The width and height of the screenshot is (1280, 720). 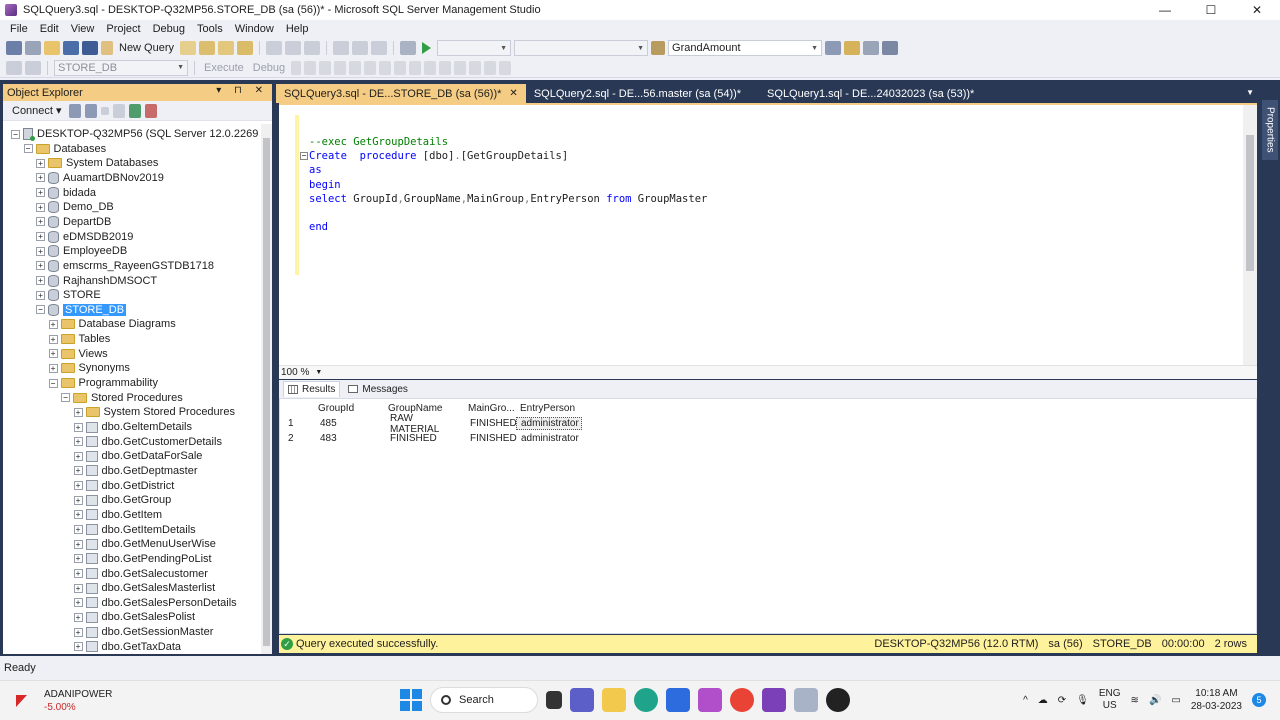 I want to click on copy-icon, so click(x=293, y=48).